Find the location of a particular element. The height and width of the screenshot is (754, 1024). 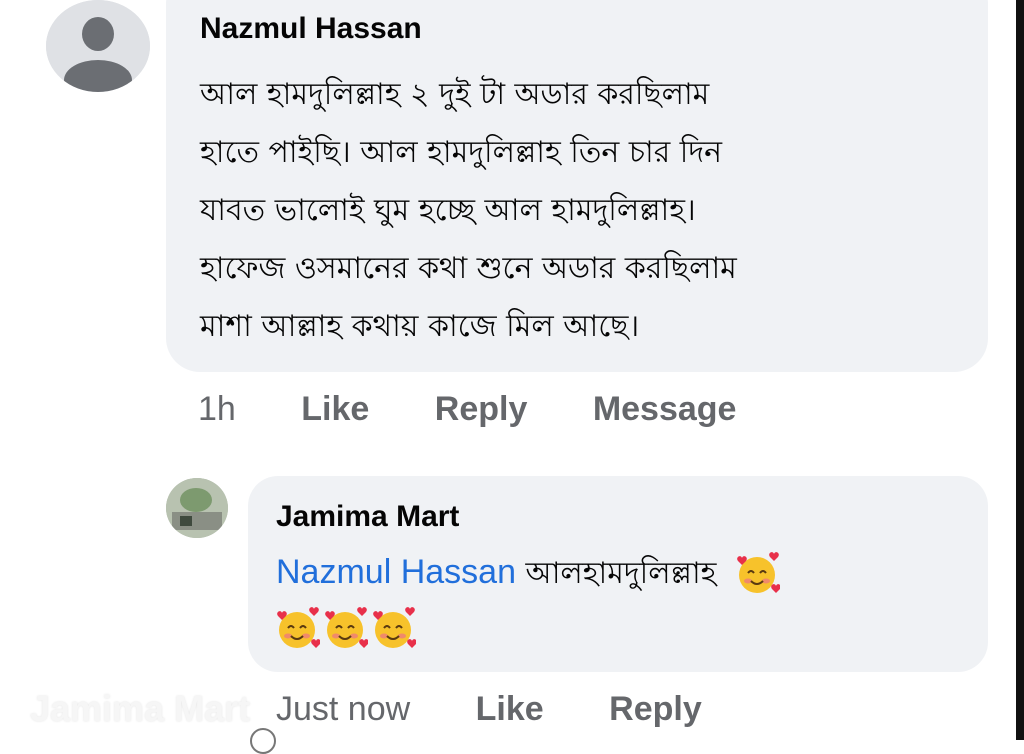

message-button: Message is located at coordinates (665, 409).